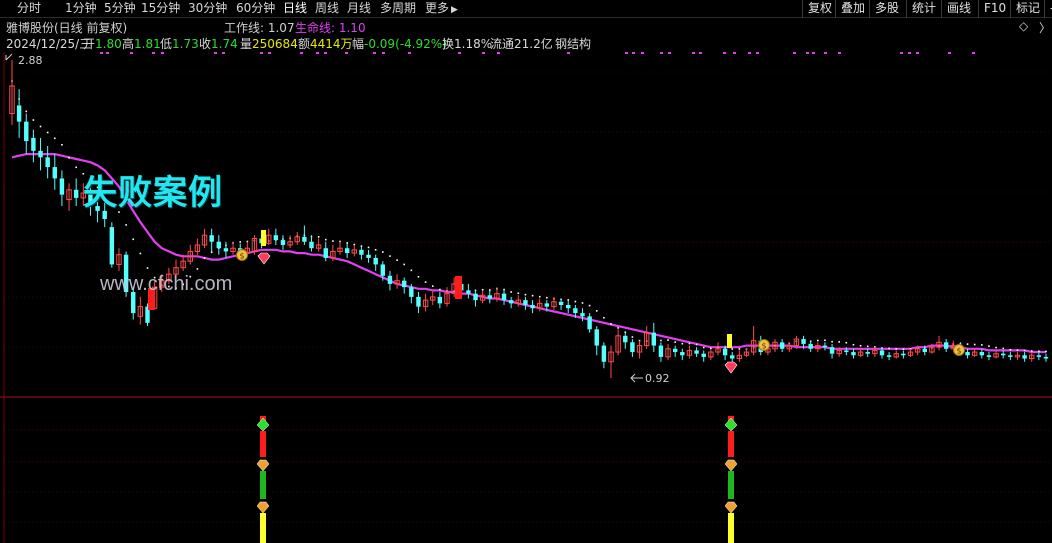 The image size is (1052, 543). Describe the element at coordinates (958, 9) in the screenshot. I see `draw-line-button: 画线` at that location.